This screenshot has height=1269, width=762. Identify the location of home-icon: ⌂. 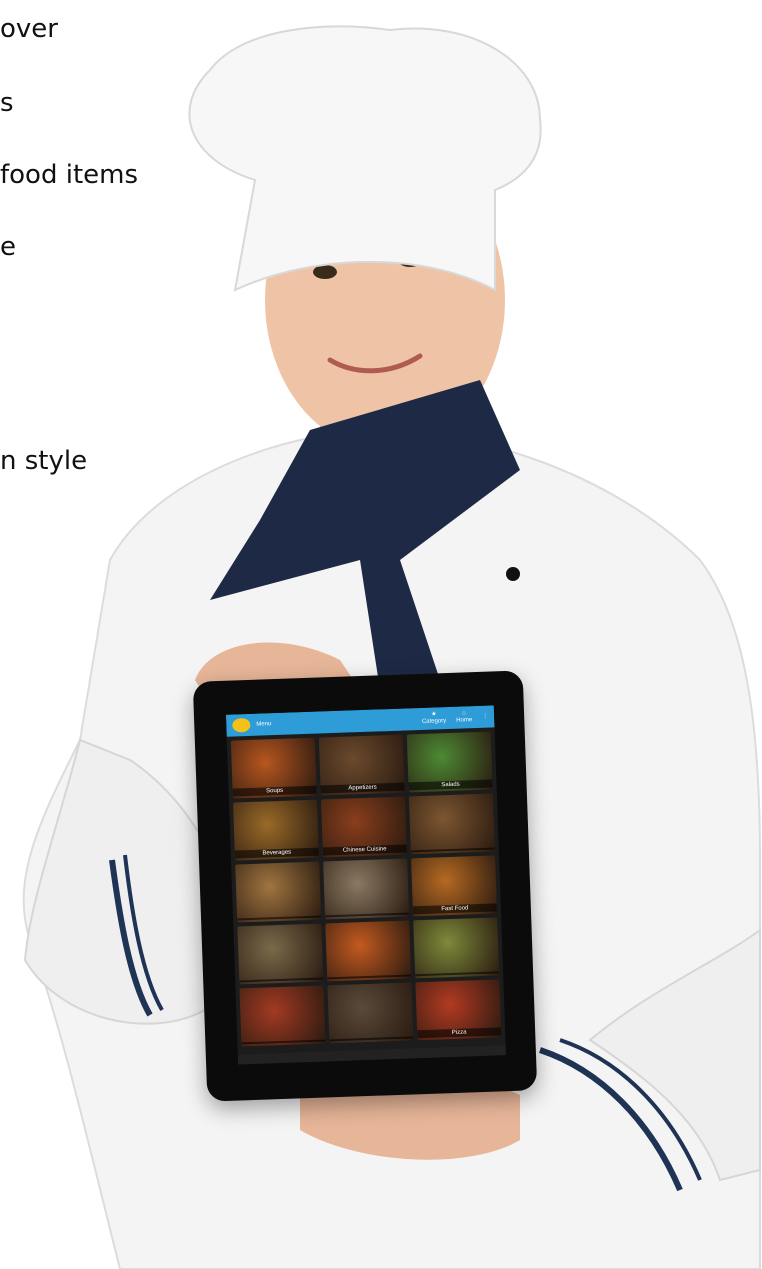
(464, 713).